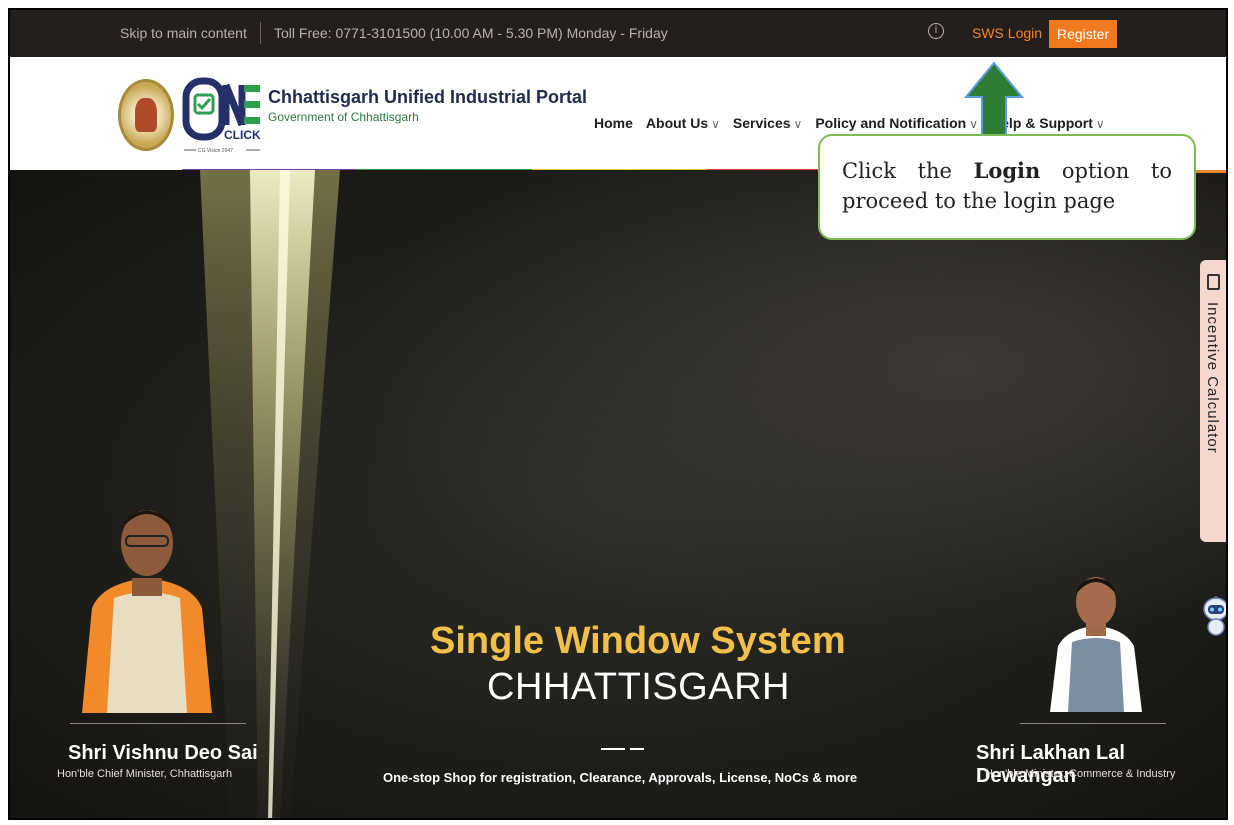  Describe the element at coordinates (146, 115) in the screenshot. I see `state-emblem-icon` at that location.